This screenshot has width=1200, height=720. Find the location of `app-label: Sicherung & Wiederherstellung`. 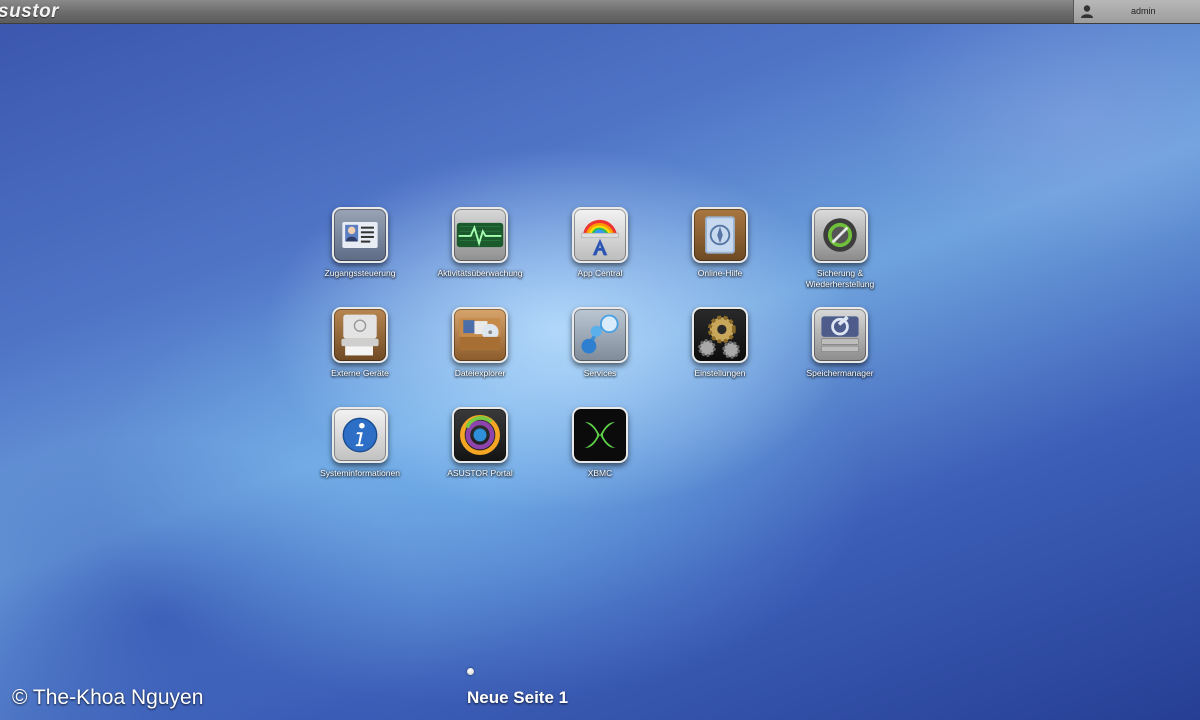

app-label: Sicherung & Wiederherstellung is located at coordinates (840, 278).